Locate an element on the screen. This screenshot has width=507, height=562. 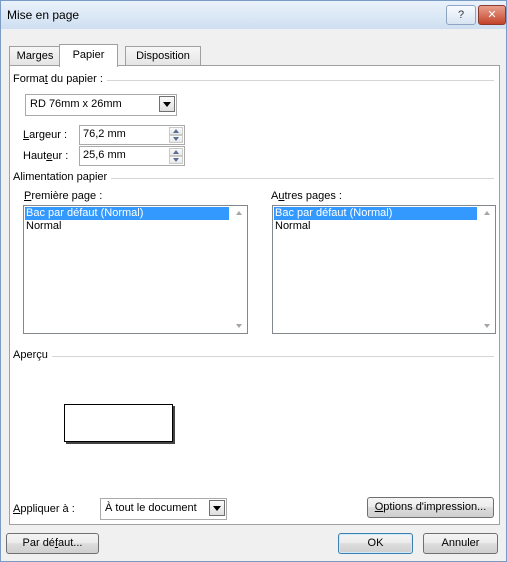
tab-label: Papier is located at coordinates (88, 55).